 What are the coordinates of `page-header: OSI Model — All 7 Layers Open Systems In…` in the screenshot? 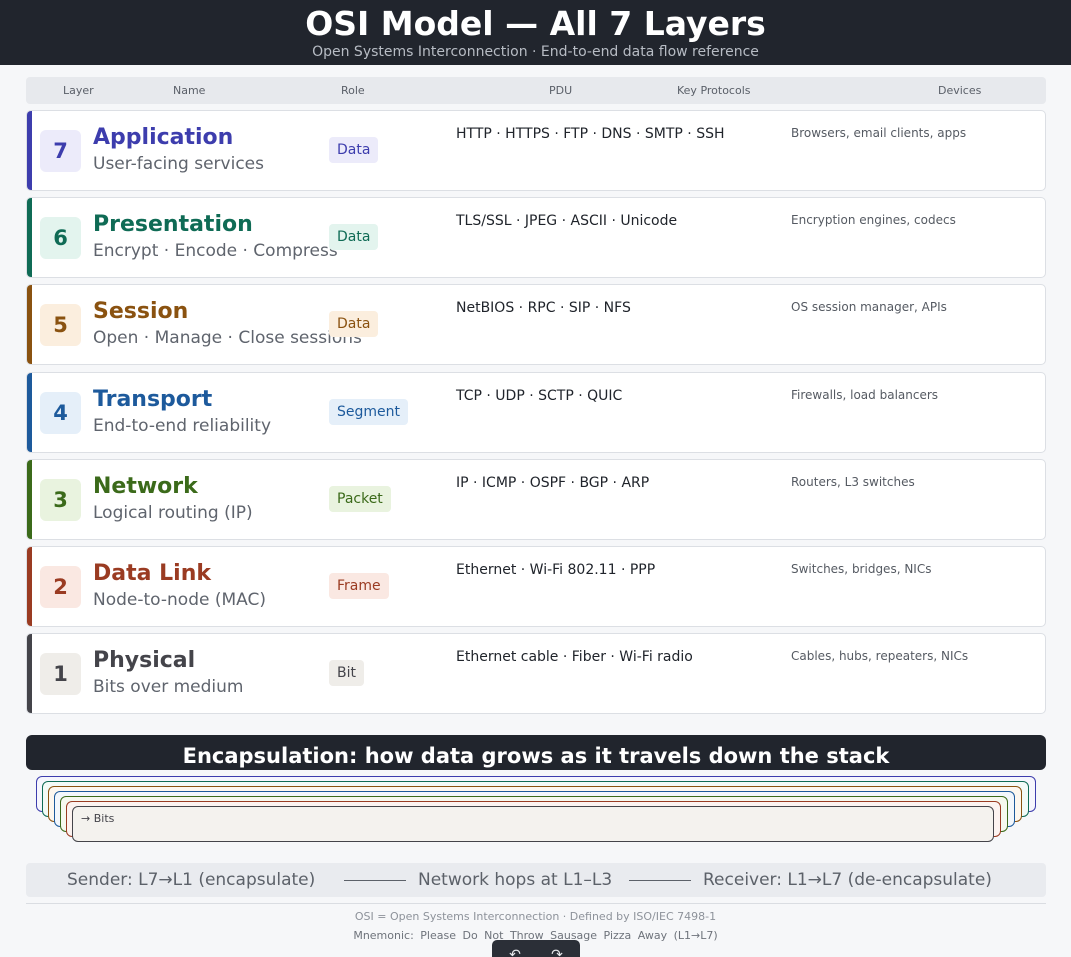 It's located at (535, 32).